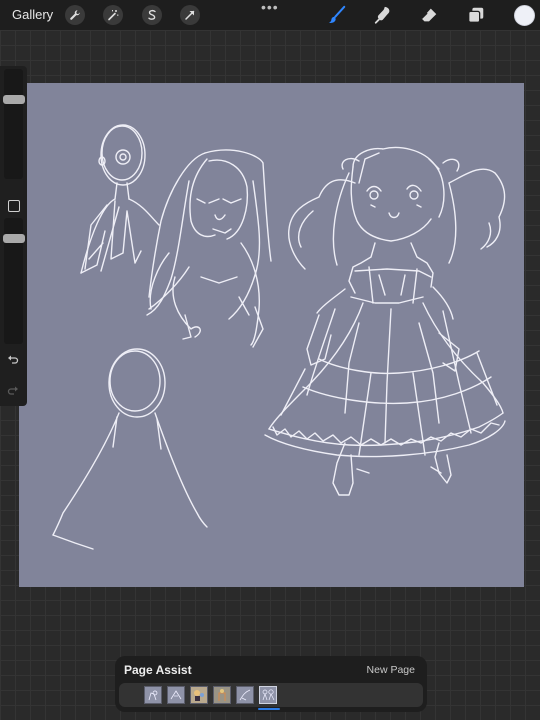 The image size is (540, 720). Describe the element at coordinates (383, 15) in the screenshot. I see `smudge-icon` at that location.